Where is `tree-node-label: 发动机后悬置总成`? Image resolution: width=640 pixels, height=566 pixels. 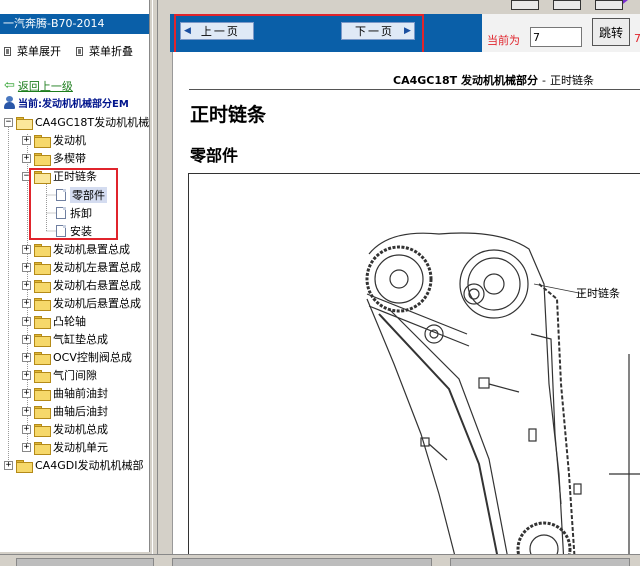
tree-node-label: 发动机后悬置总成 is located at coordinates (97, 303).